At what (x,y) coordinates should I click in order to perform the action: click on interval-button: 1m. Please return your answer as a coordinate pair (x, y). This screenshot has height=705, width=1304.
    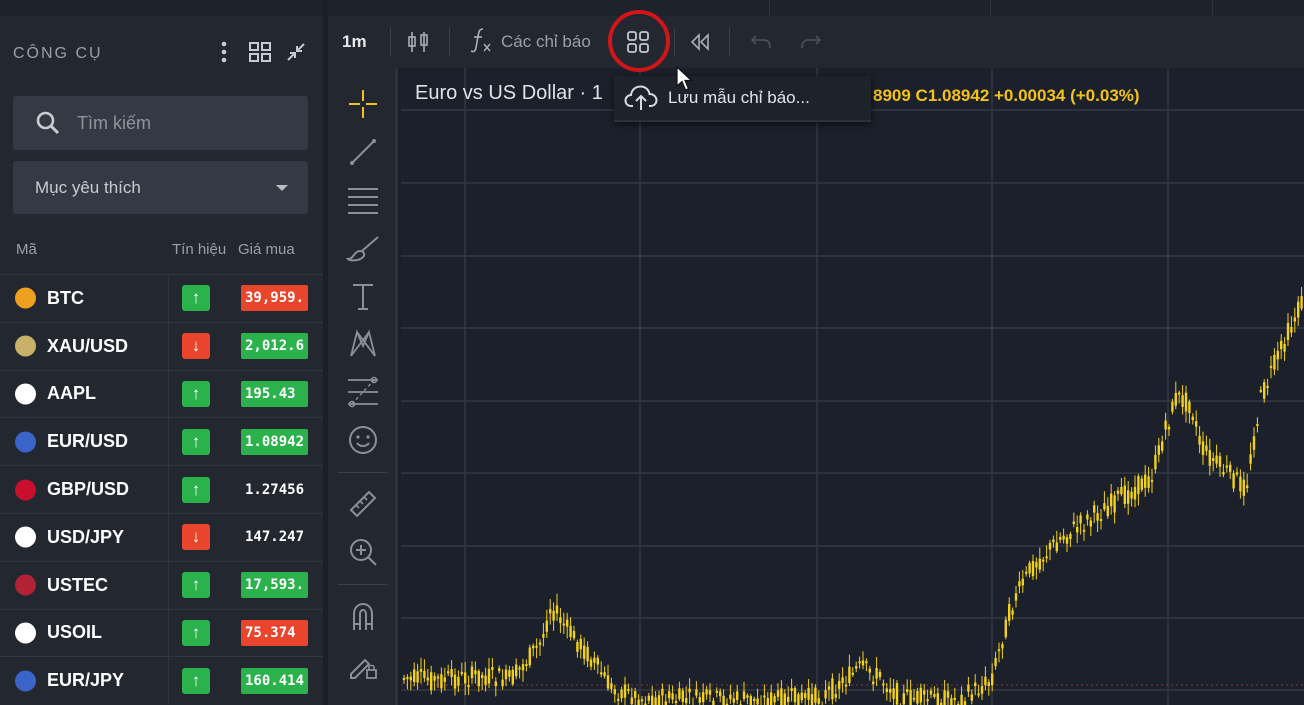
    Looking at the image, I should click on (354, 42).